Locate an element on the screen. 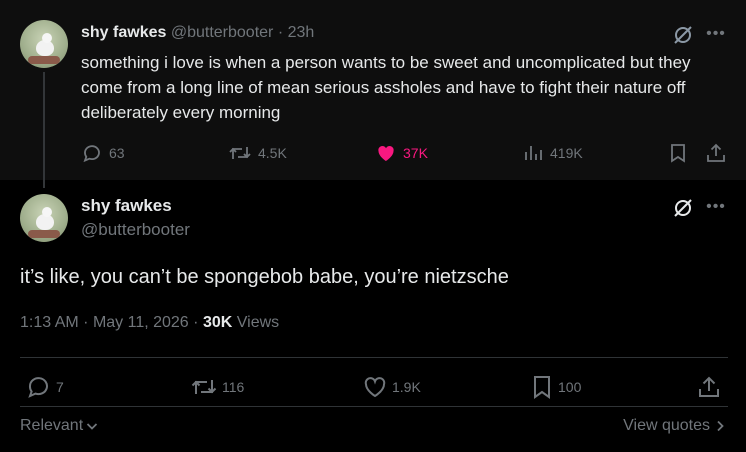 The width and height of the screenshot is (746, 452). bookmark-button: 100 is located at coordinates (555, 387).